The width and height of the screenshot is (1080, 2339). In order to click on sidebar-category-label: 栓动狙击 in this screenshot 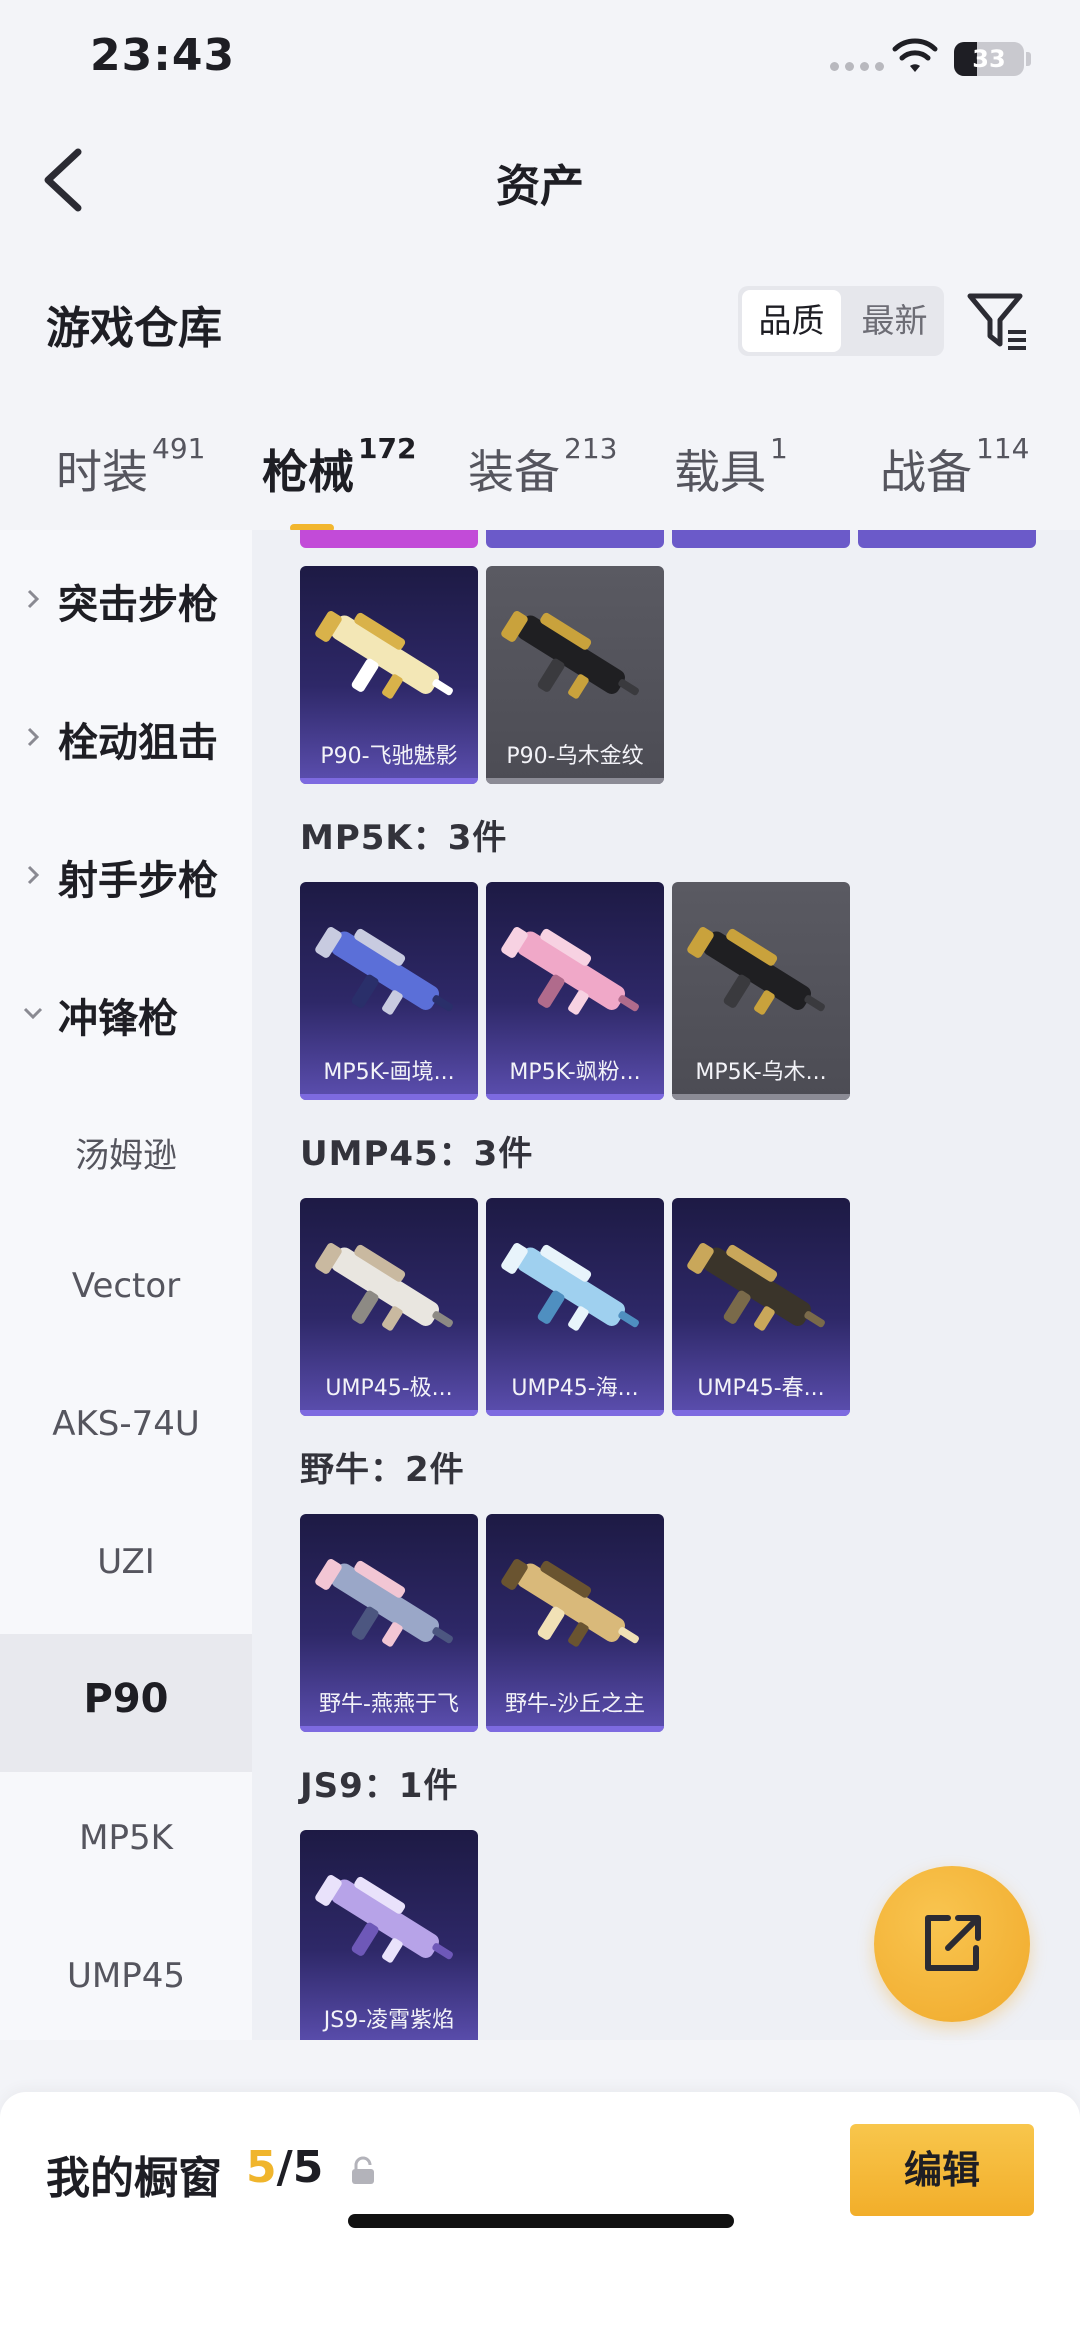, I will do `click(138, 743)`.